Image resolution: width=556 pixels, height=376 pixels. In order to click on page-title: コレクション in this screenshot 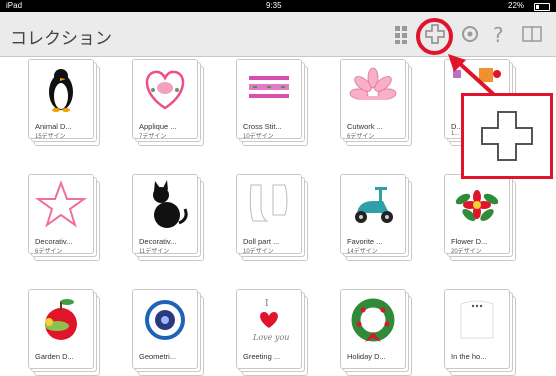, I will do `click(61, 39)`.